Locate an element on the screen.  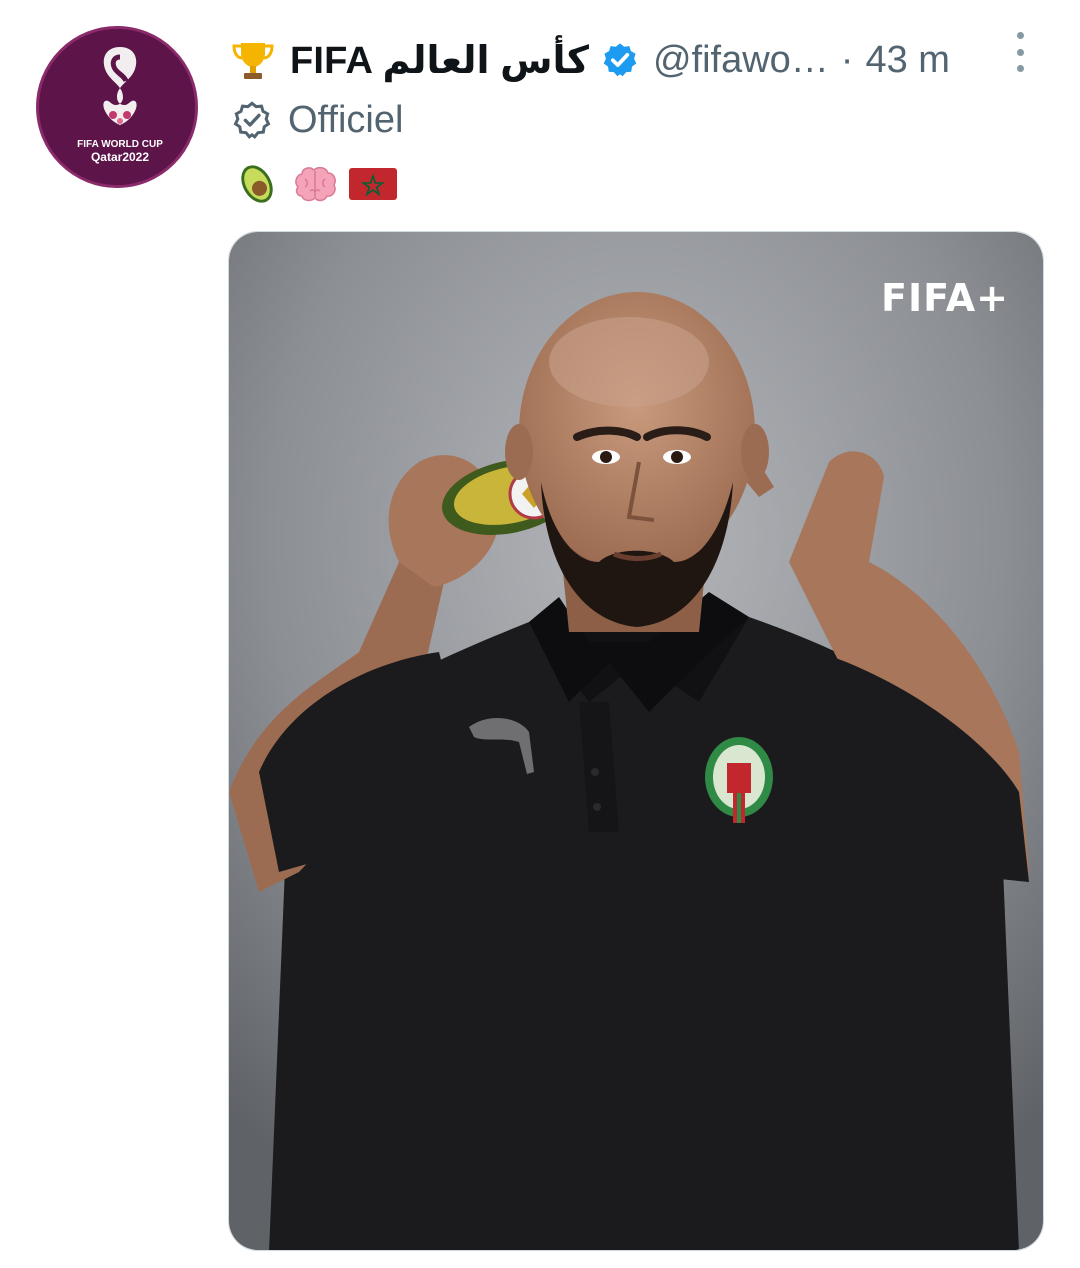
tweet-text is located at coordinates (315, 184).